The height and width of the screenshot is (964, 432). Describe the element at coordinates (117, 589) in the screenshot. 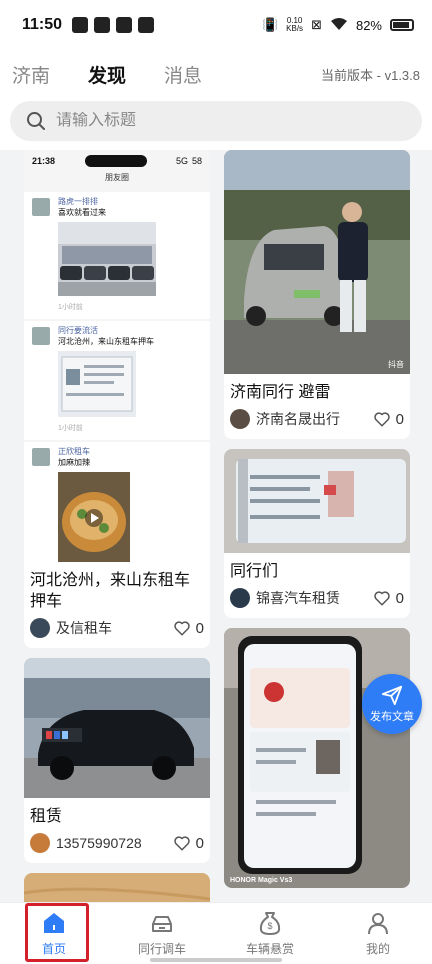

I see `post-title: 河北沧州，来山东租车押车` at that location.